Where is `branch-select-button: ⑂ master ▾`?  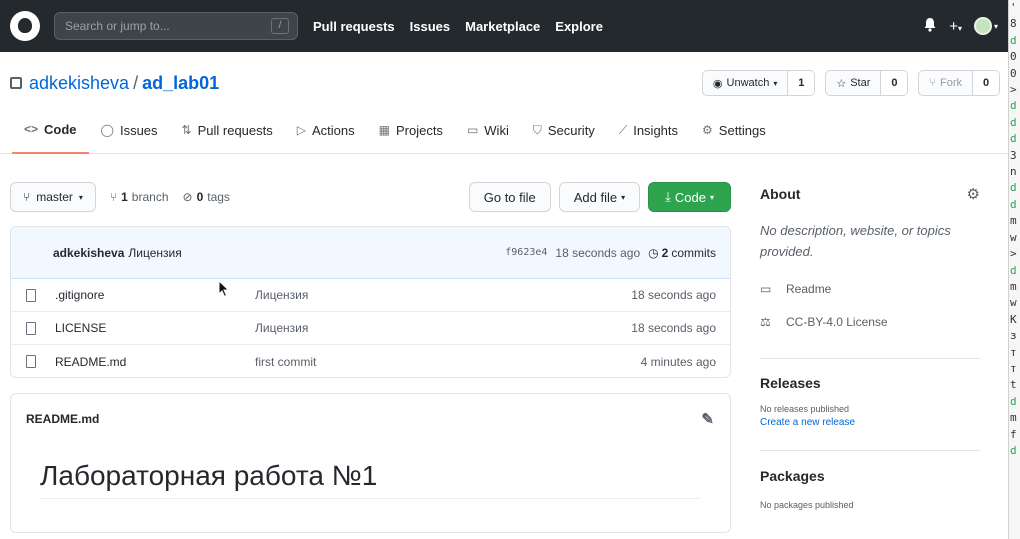 branch-select-button: ⑂ master ▾ is located at coordinates (53, 197).